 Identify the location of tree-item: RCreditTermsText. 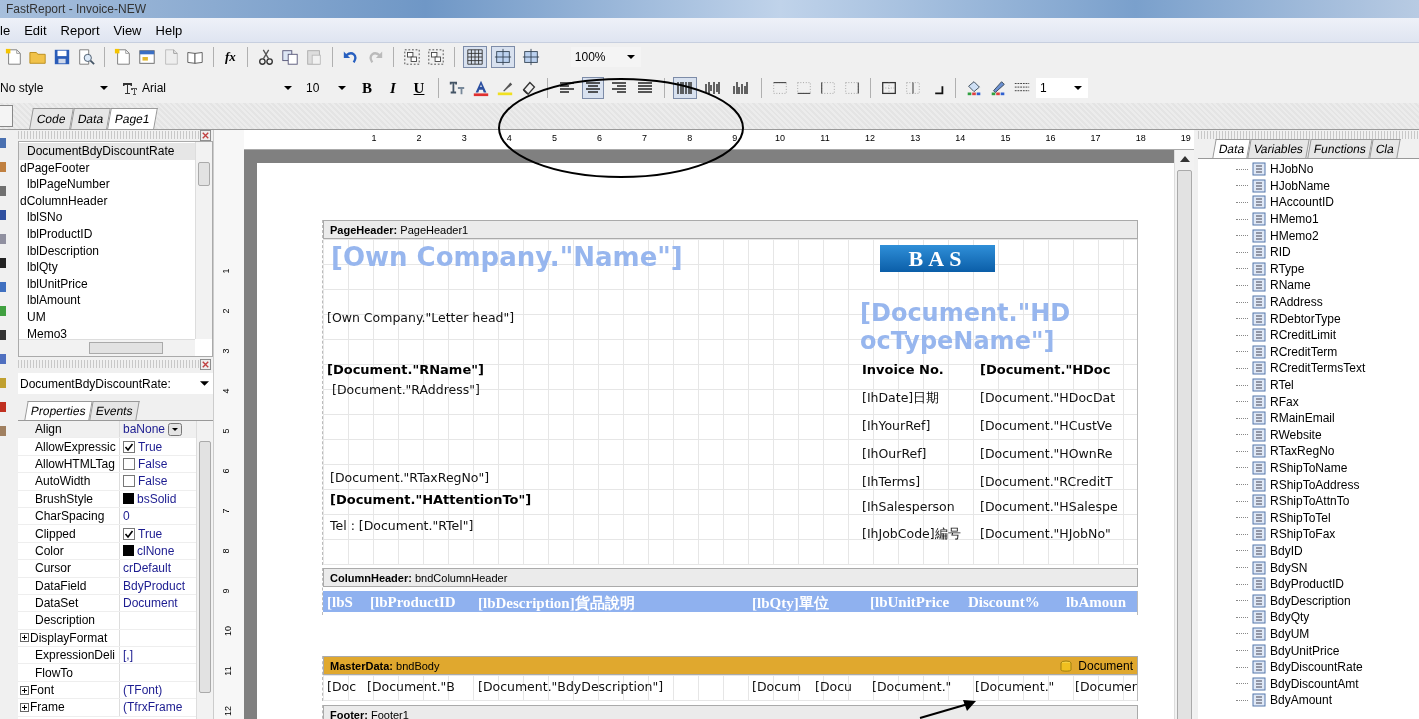
(1318, 368).